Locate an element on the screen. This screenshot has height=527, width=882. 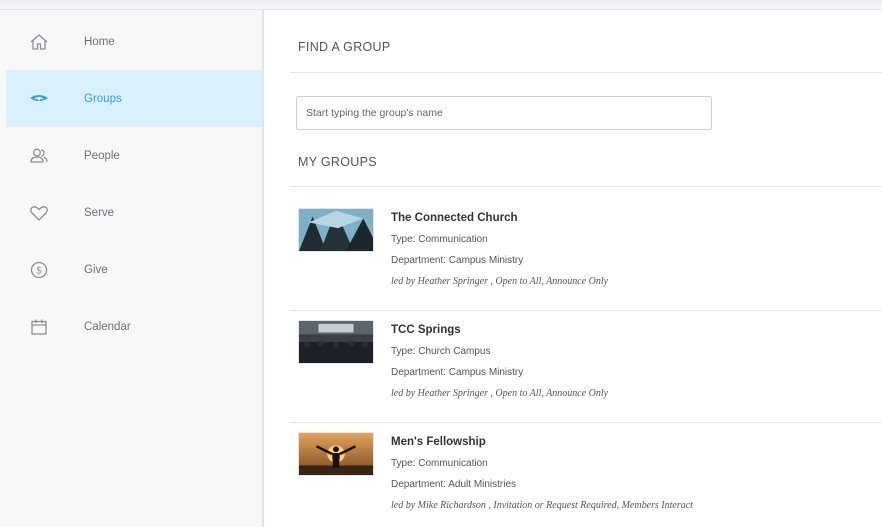
dollar-coin-icon: $ is located at coordinates (39, 269).